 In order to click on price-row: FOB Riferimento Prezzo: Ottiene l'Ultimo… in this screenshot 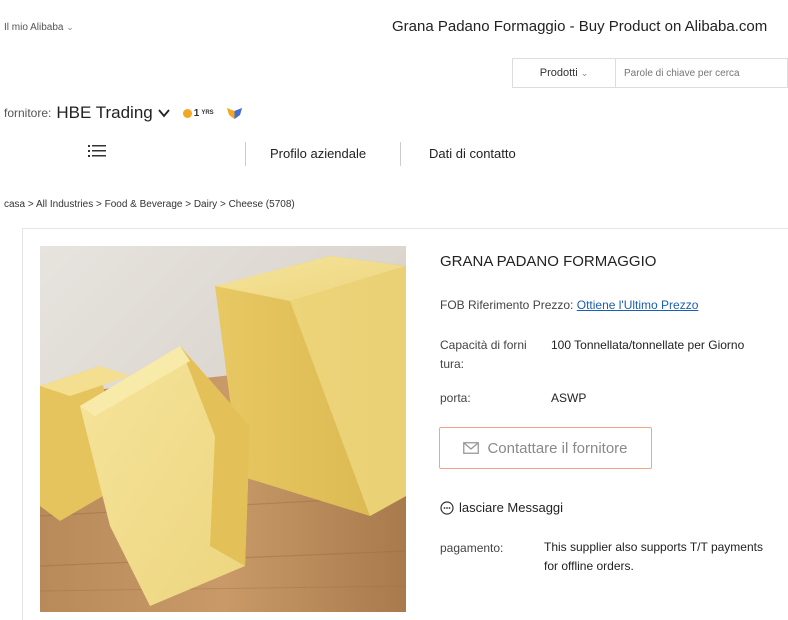, I will do `click(569, 305)`.